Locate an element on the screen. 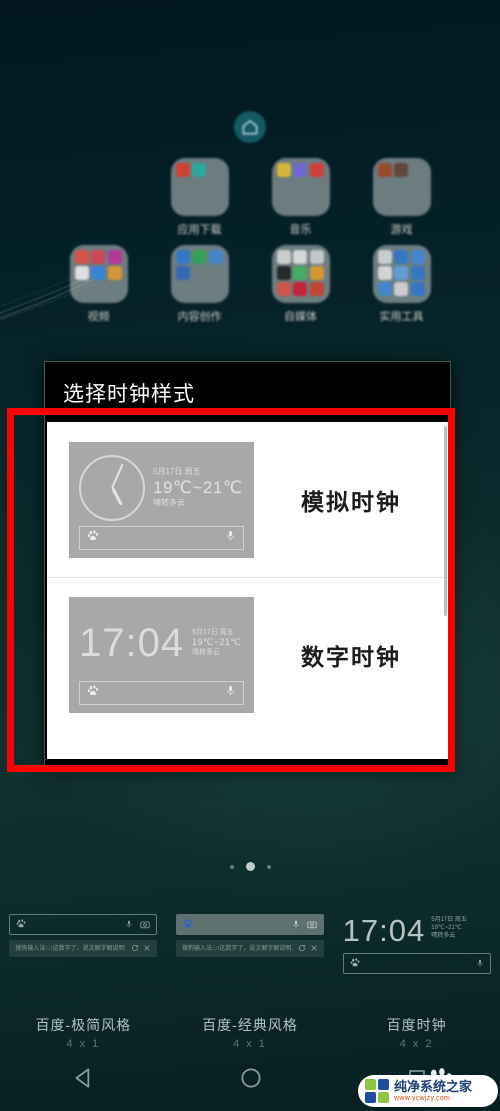 Image resolution: width=500 pixels, height=1111 pixels. widget-item-baidu-minimal: 搜狗输入法া这数字了，说文解字解说明… 百度-极简风格 4 x 1 is located at coordinates (83, 975).